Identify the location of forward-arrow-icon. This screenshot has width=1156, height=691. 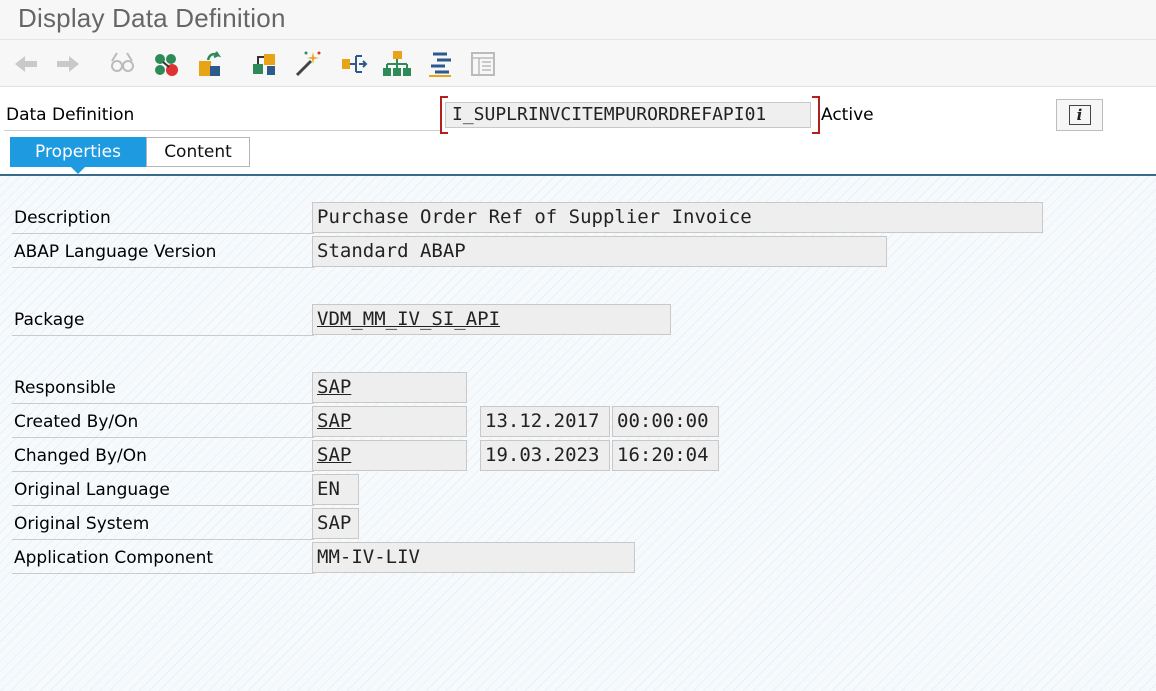
(68, 64).